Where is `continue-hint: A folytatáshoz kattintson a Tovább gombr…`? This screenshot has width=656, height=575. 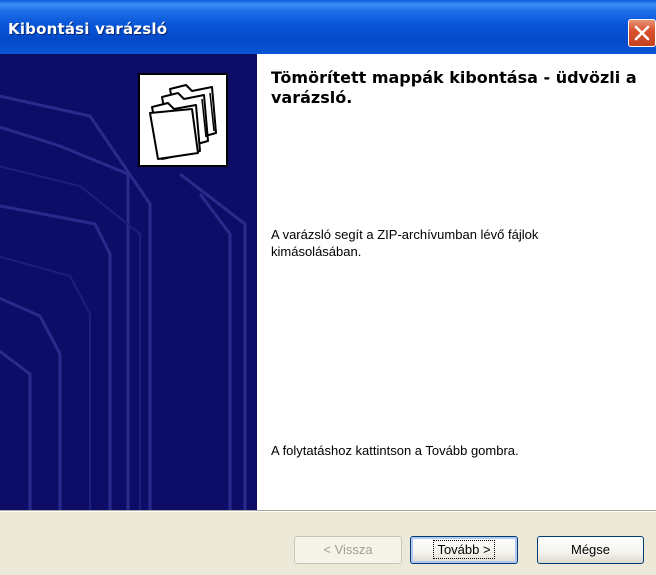 continue-hint: A folytatáshoz kattintson a Tovább gombr… is located at coordinates (395, 450).